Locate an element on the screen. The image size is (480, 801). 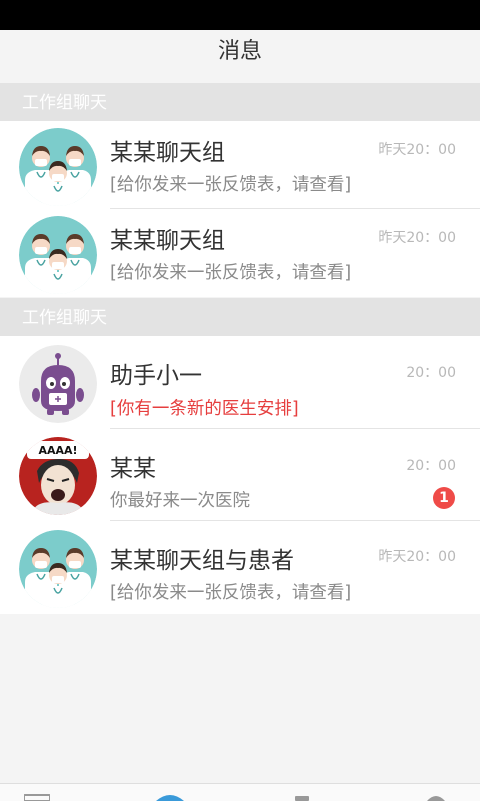
conversation-name: 某某聊天组与患者 is located at coordinates (202, 561).